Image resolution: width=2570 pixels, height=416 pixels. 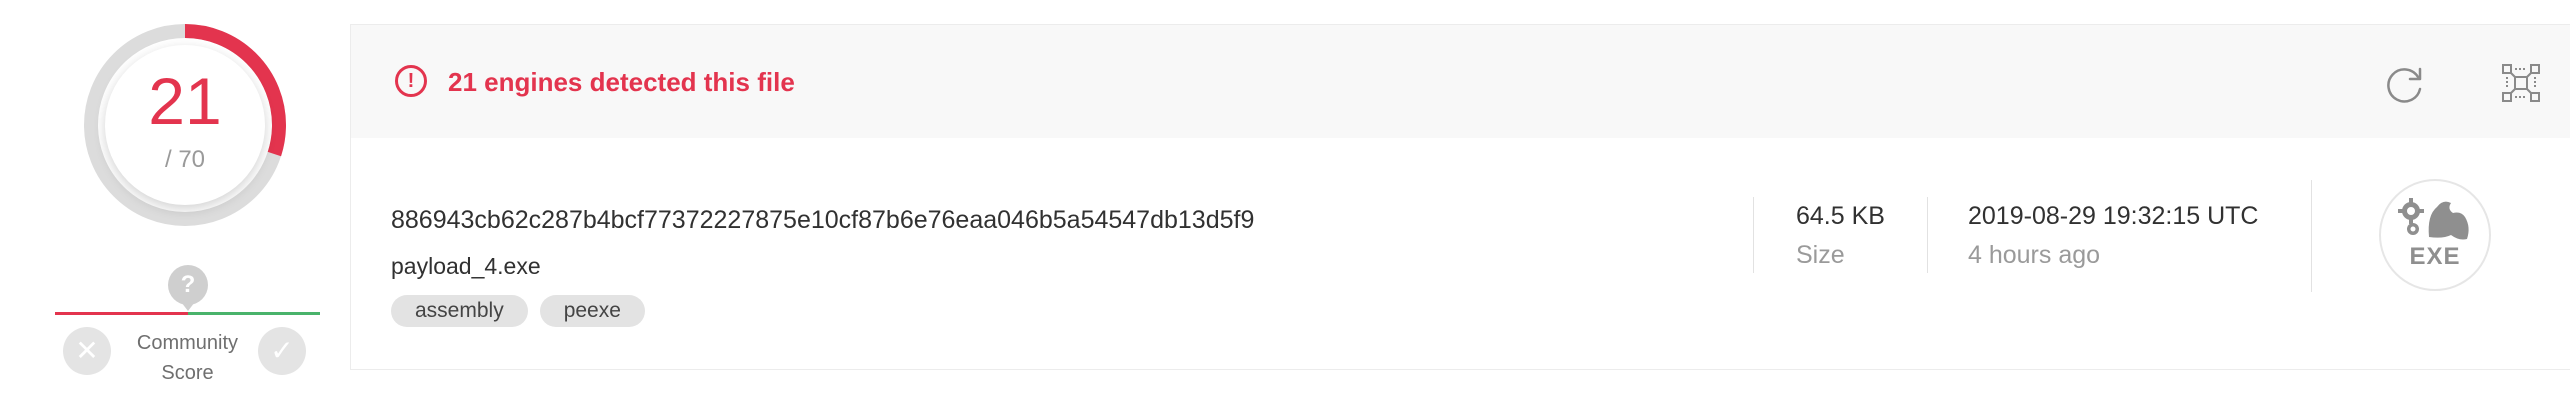 What do you see at coordinates (459, 311) in the screenshot?
I see `tag-assembly: assembly` at bounding box center [459, 311].